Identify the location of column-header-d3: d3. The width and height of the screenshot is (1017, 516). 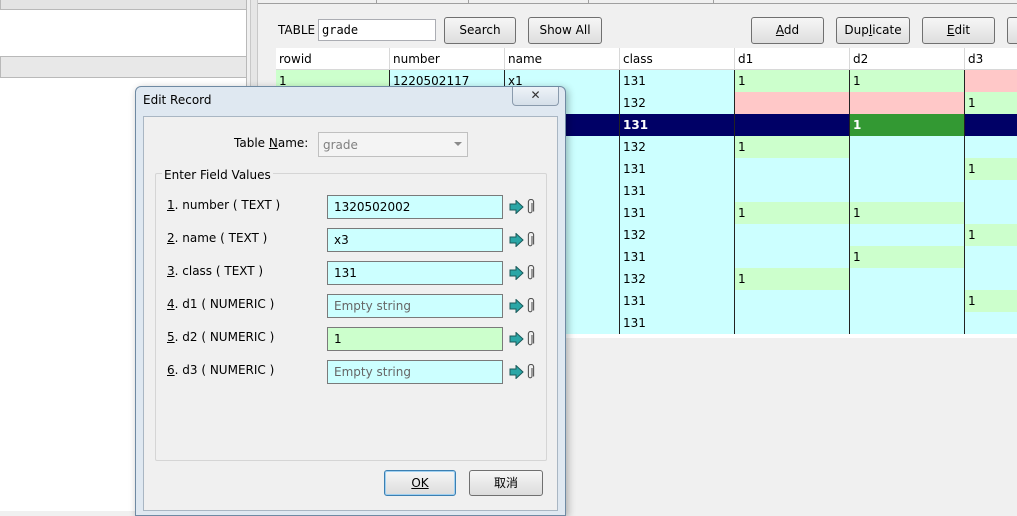
(991, 59).